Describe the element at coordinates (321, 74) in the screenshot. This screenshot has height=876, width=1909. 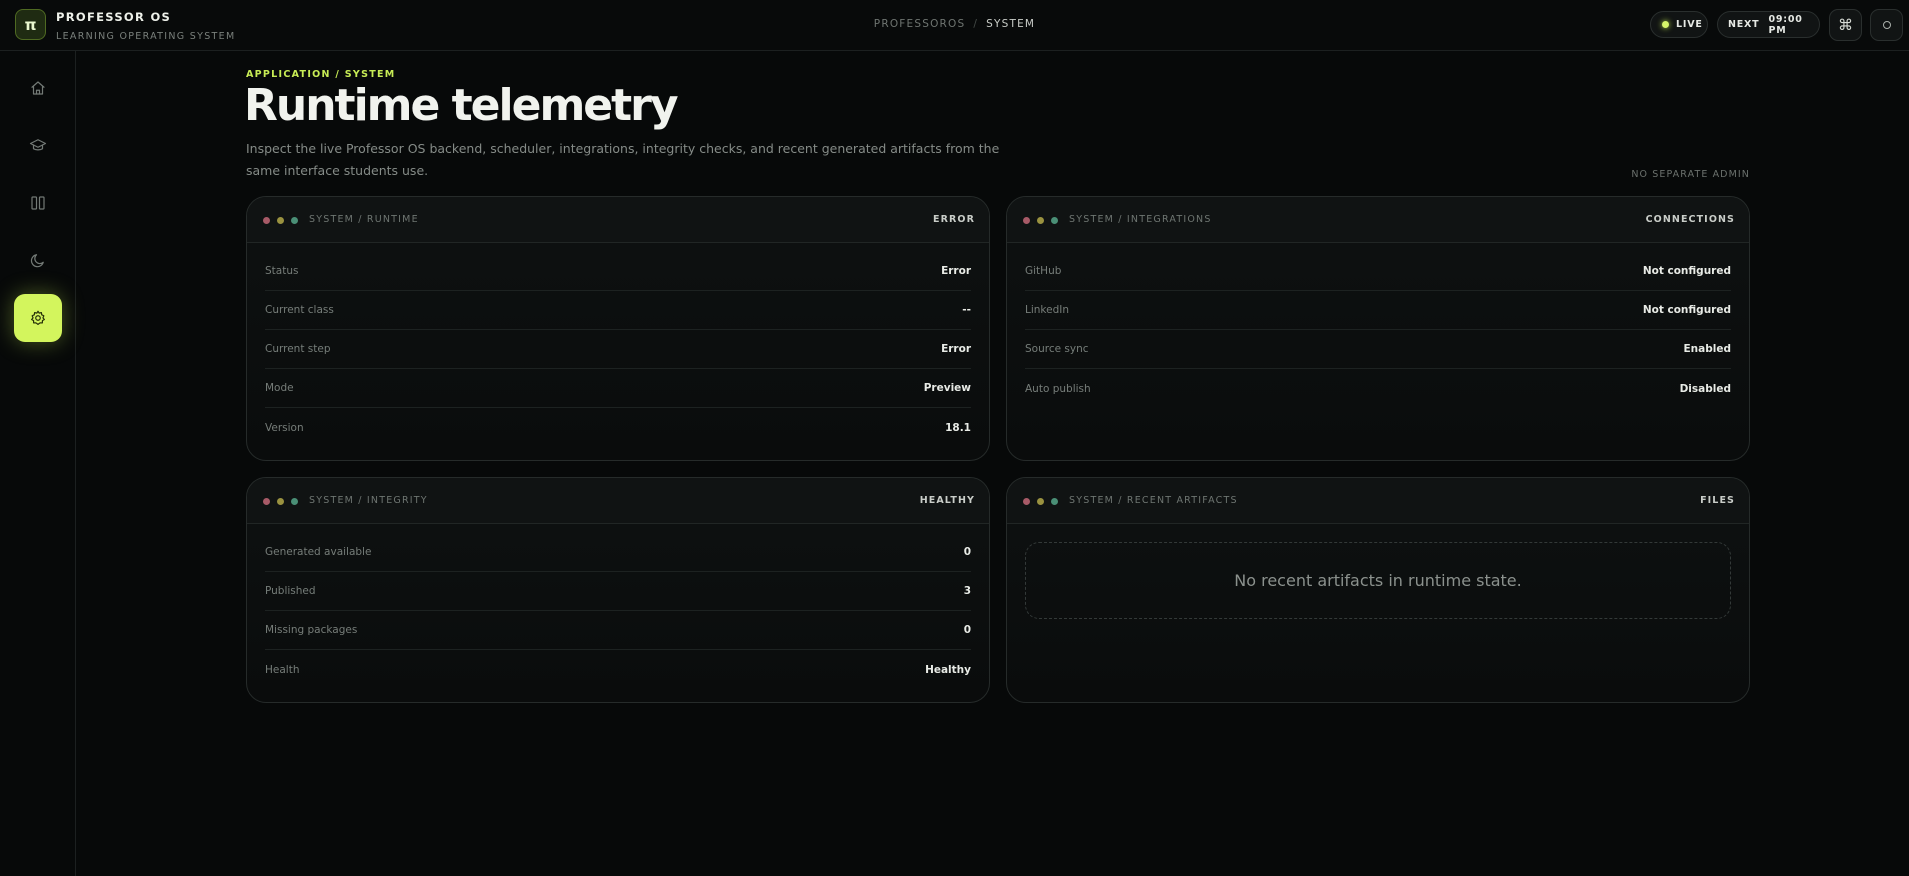
I see `page-eyebrow: APPLICATION / SYSTEM` at that location.